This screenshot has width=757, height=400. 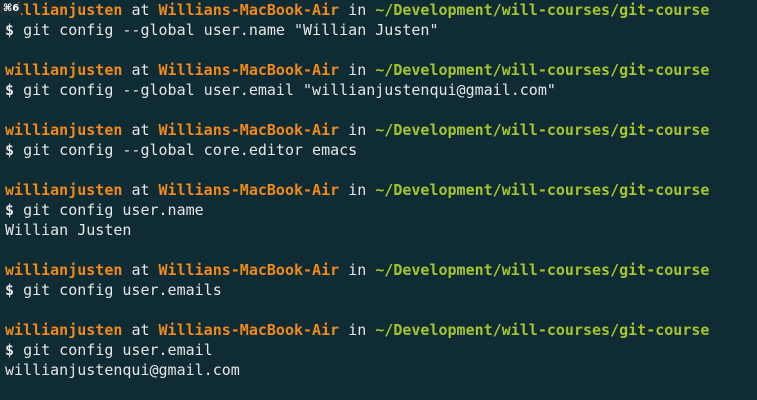 I want to click on command-line: $ git config --global core.editor emacs, so click(x=381, y=150).